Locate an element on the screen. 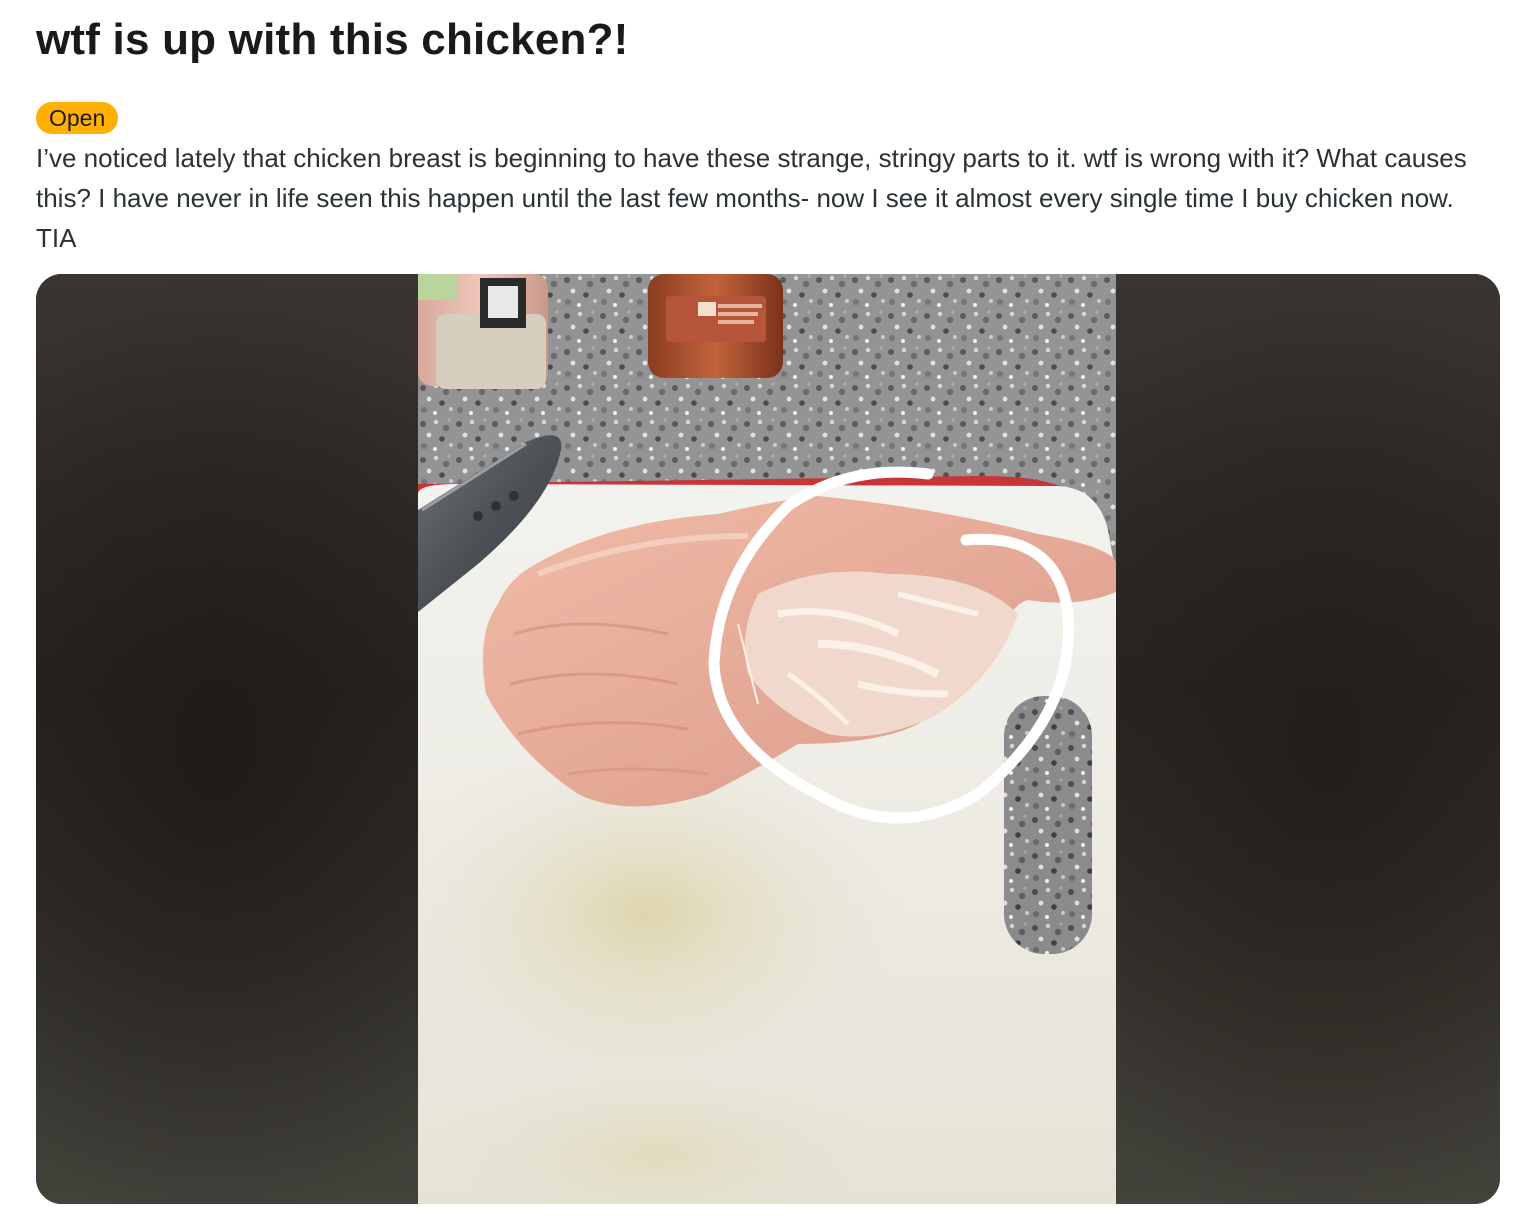 The width and height of the screenshot is (1526, 1230). spice-jar-left is located at coordinates (483, 331).